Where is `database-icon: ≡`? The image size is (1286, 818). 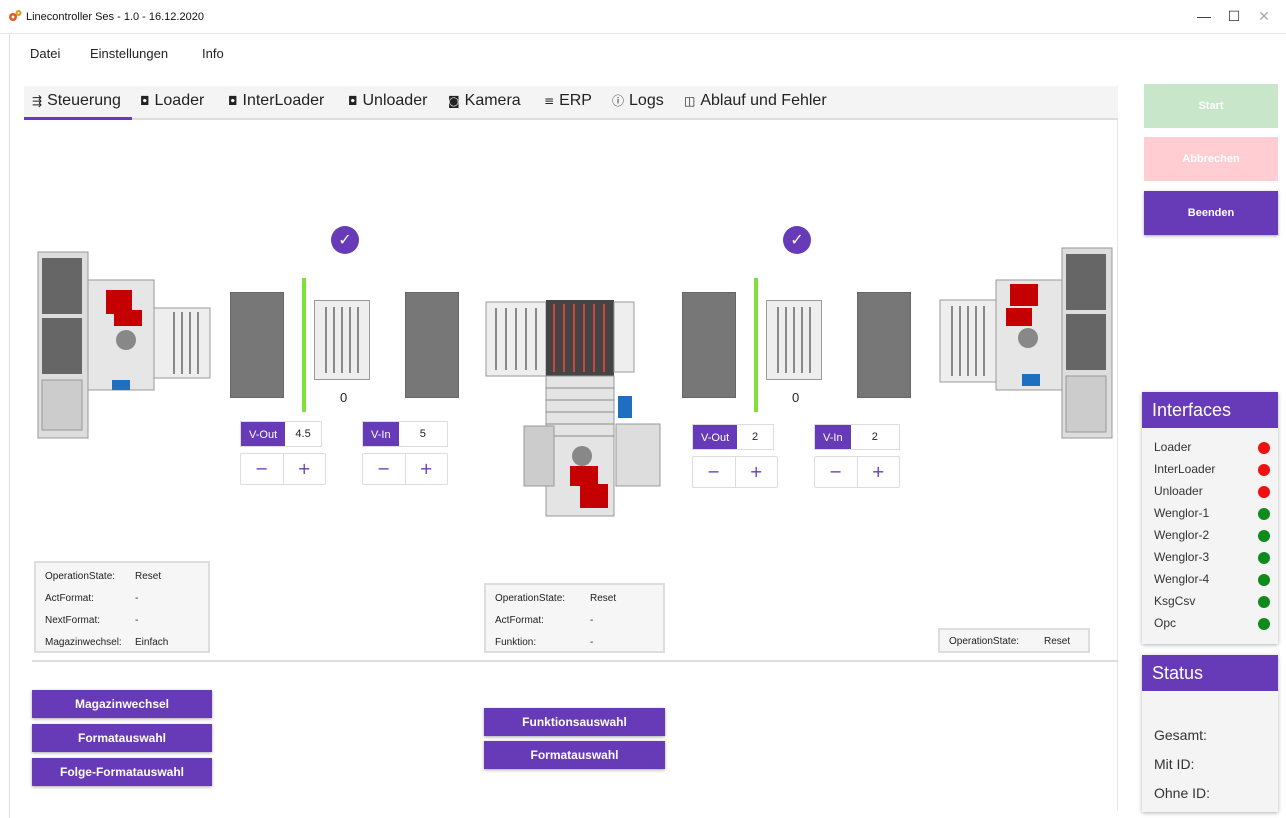 database-icon: ≡ is located at coordinates (549, 101).